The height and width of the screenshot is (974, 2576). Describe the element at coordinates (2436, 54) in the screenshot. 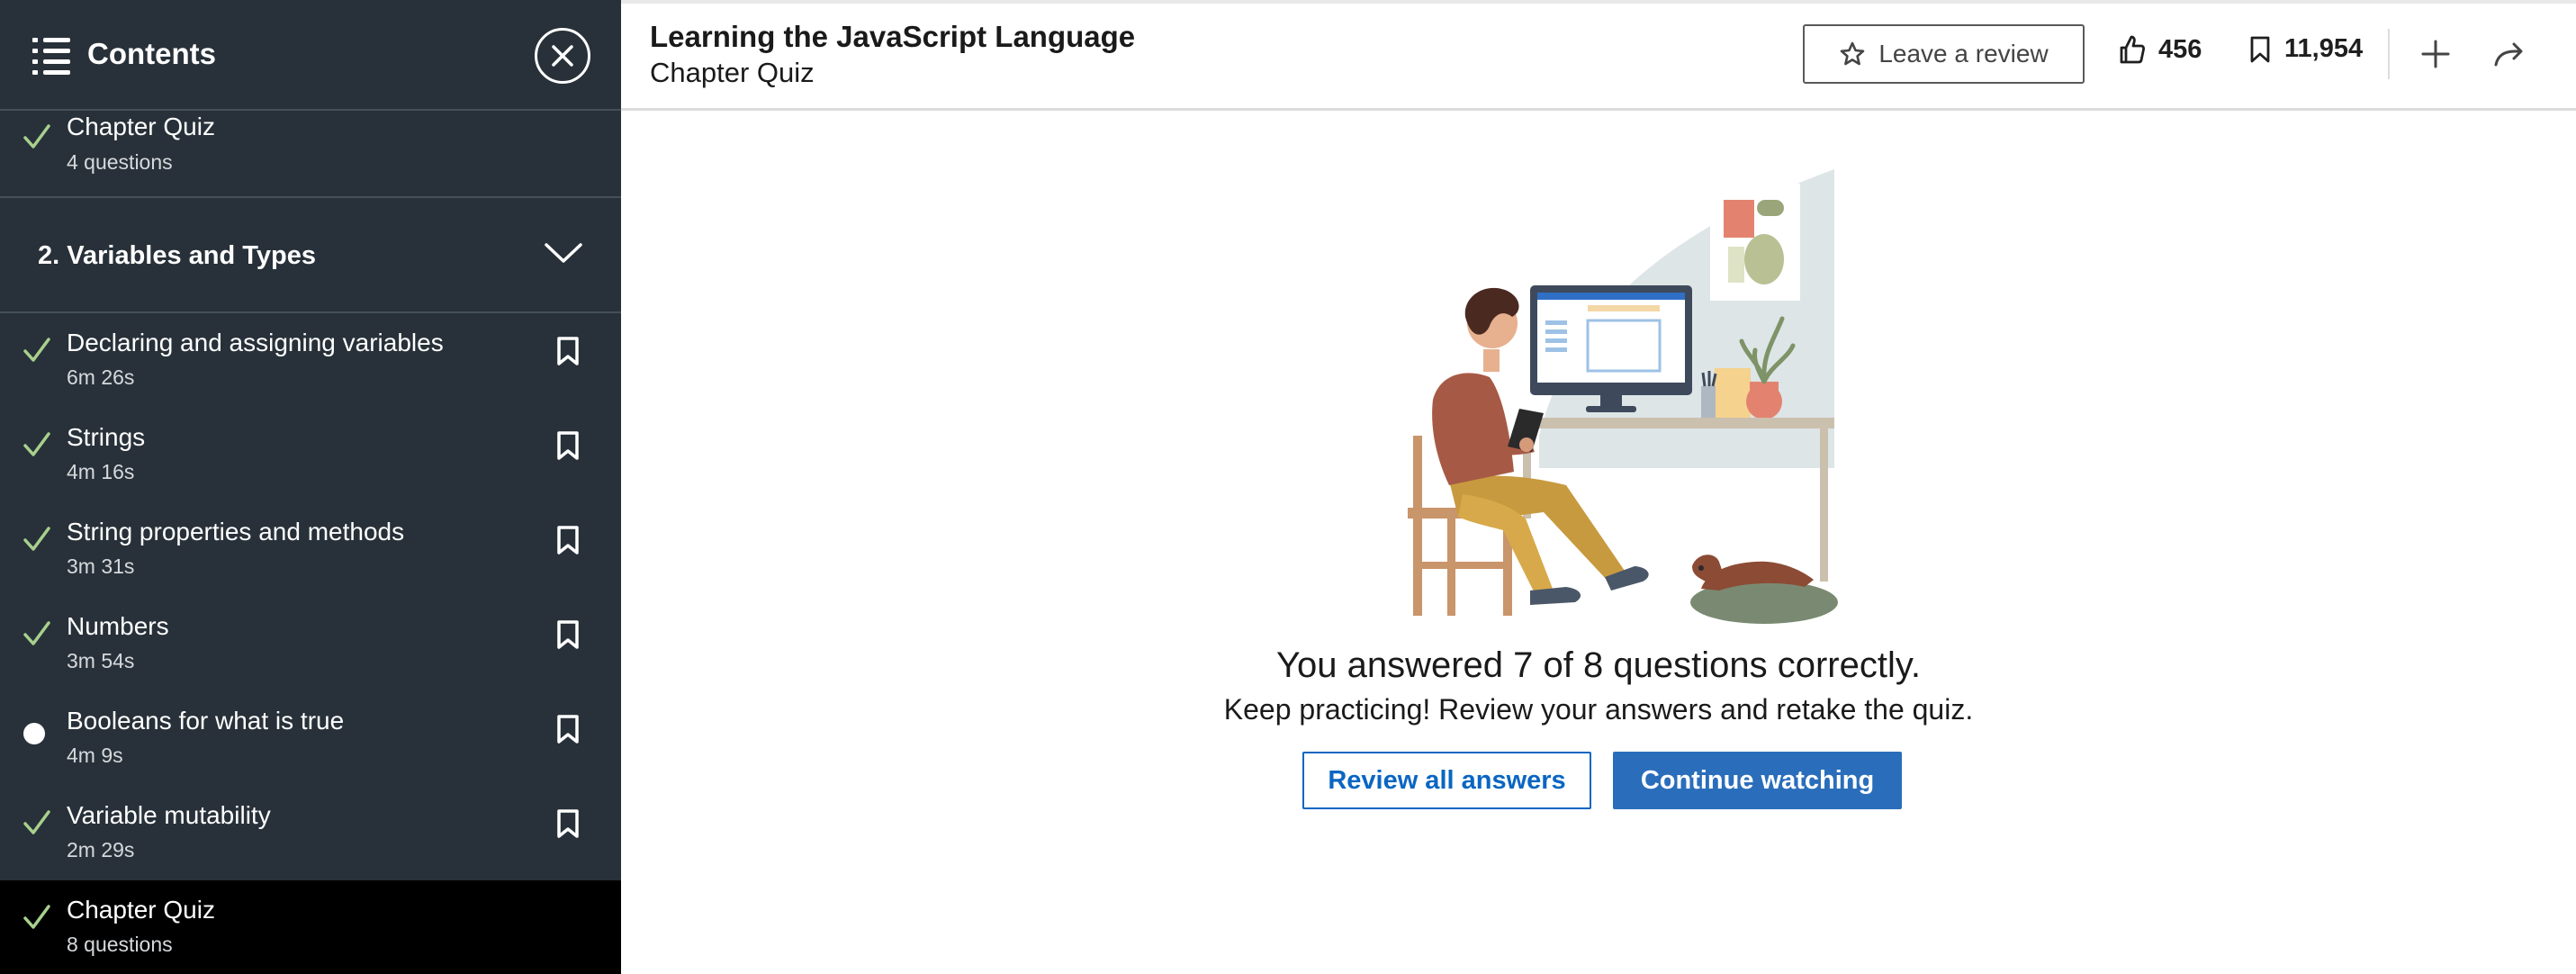

I see `add-icon` at that location.